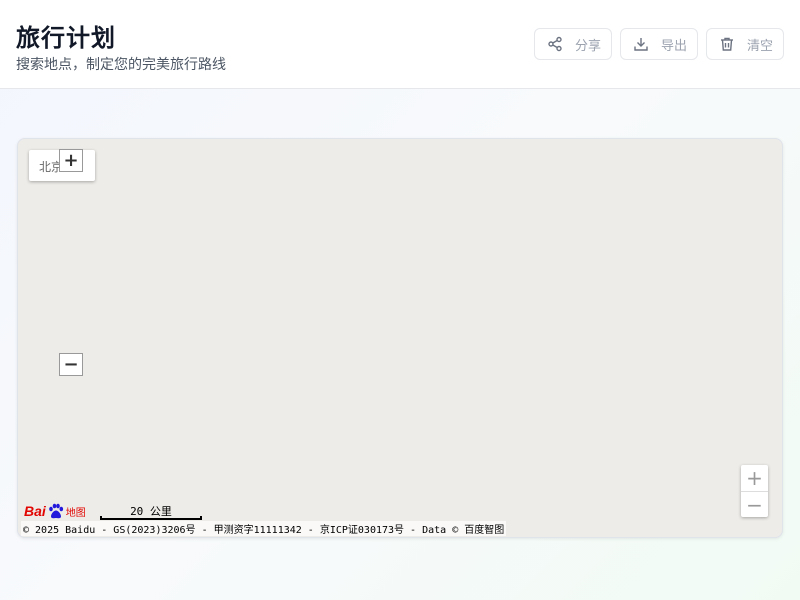 The width and height of the screenshot is (800, 600). What do you see at coordinates (555, 44) in the screenshot?
I see `share-icon` at bounding box center [555, 44].